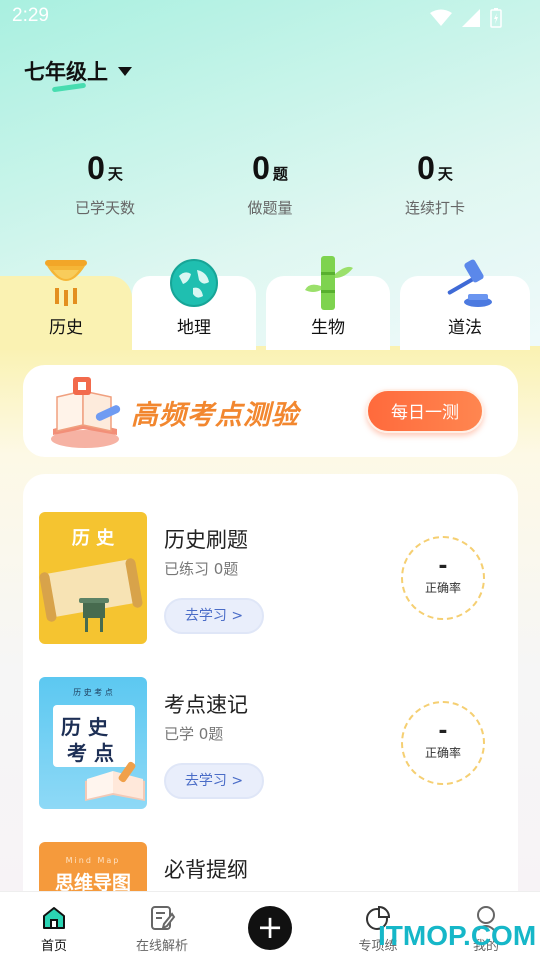  I want to click on stat-streak: 0天 连续打卡, so click(435, 184).